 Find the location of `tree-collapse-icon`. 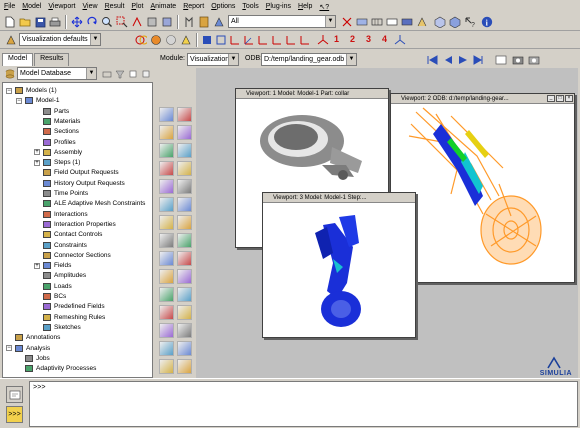

tree-collapse-icon is located at coordinates (146, 74).